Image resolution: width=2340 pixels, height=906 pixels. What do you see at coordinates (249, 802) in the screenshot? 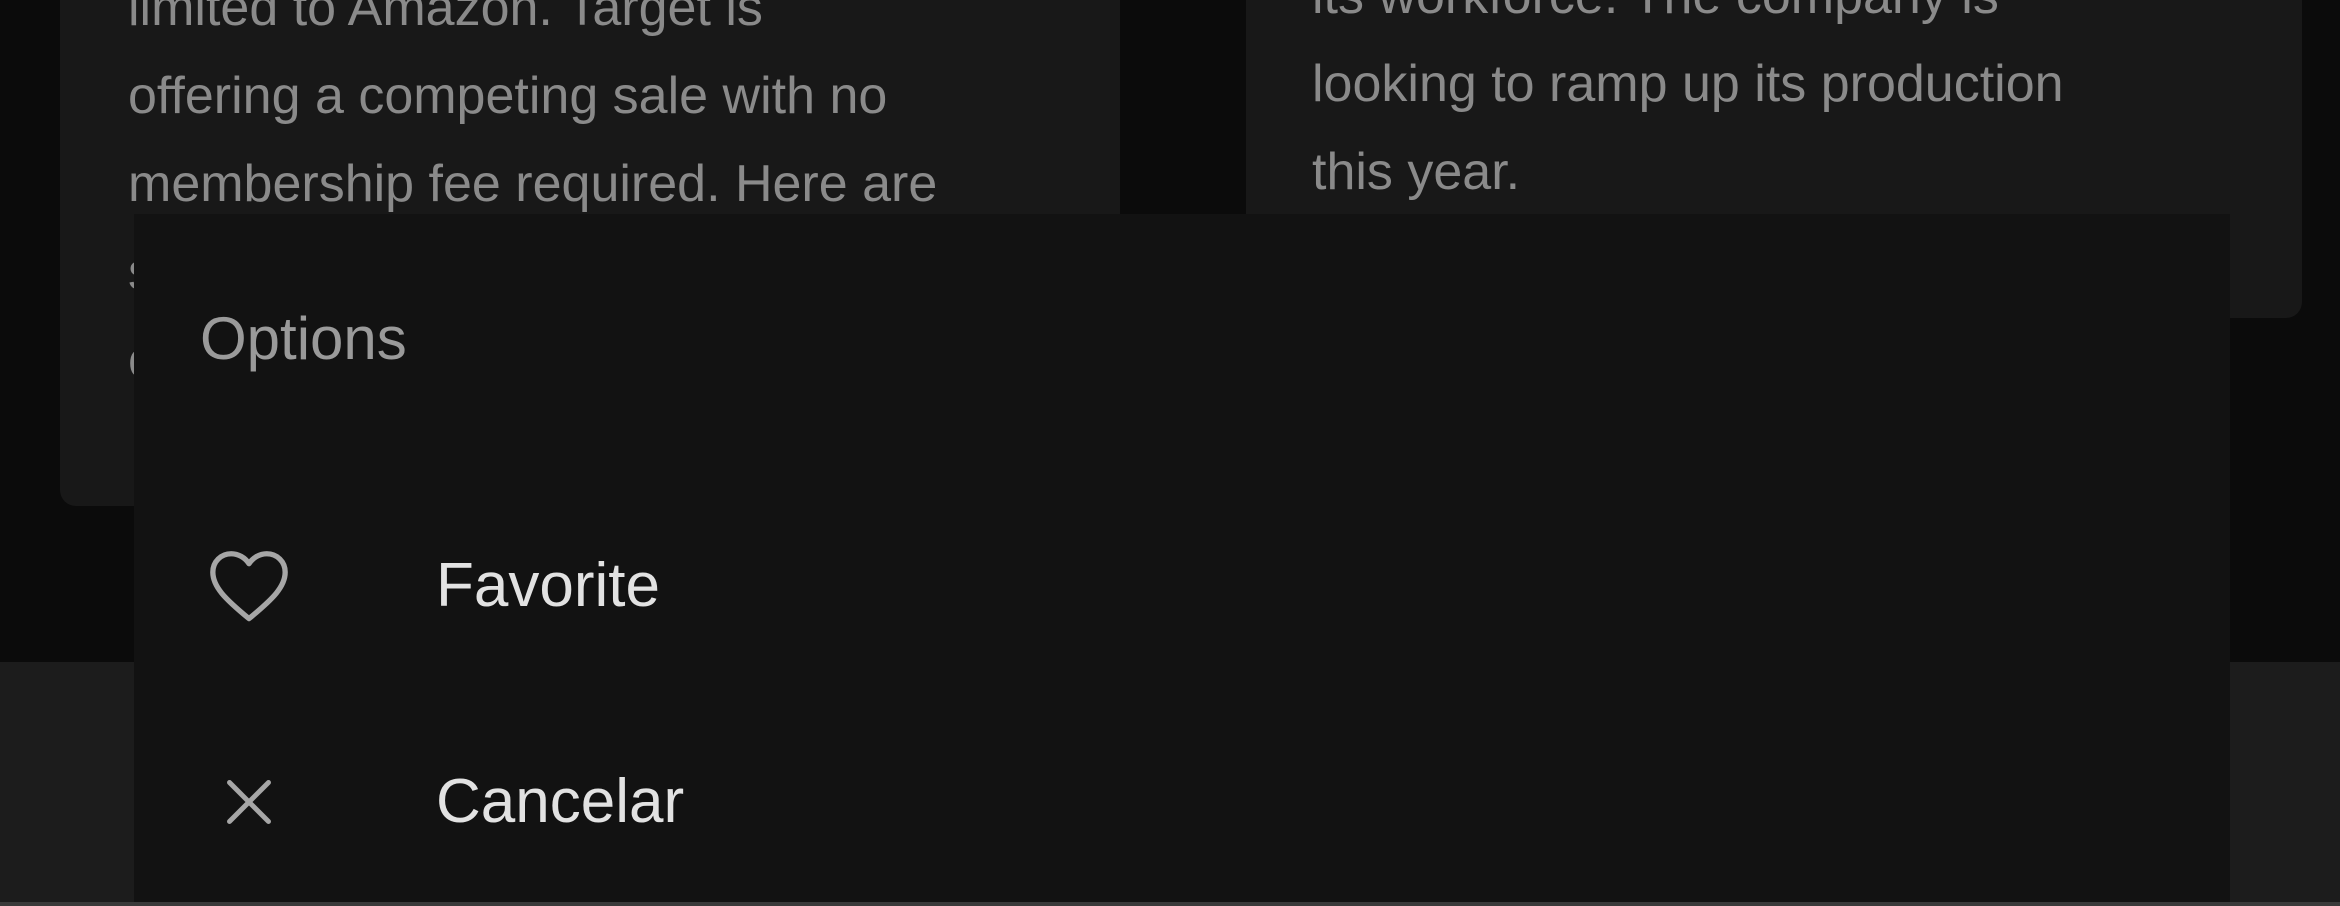
I see `close-icon` at bounding box center [249, 802].